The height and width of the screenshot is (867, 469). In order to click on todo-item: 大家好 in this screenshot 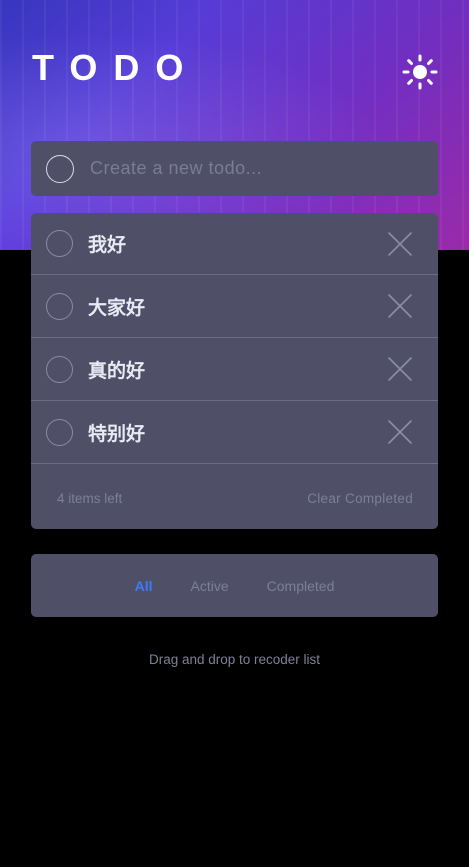, I will do `click(234, 306)`.